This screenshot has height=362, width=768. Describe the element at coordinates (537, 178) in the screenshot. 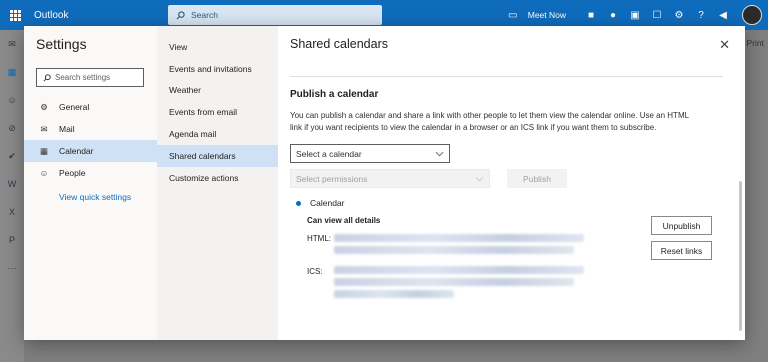

I see `publish-button: Publish` at that location.